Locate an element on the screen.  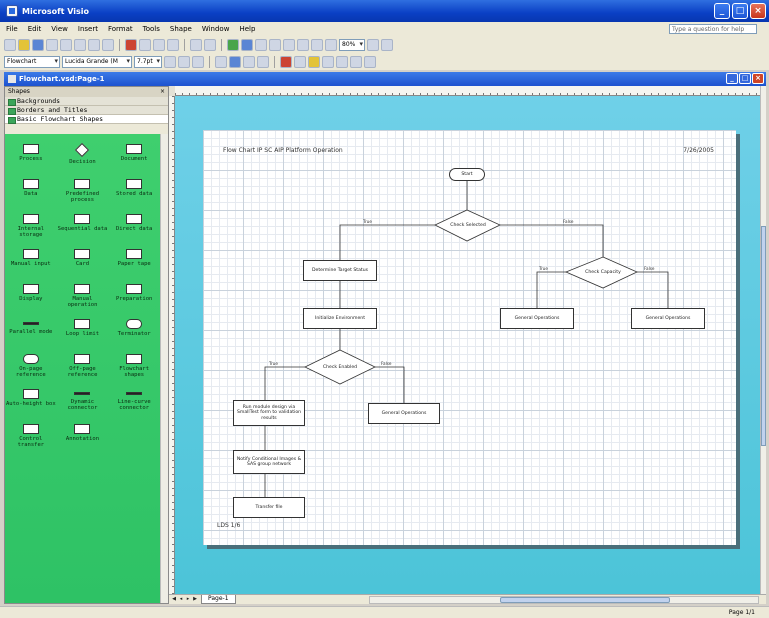
copy-icon is located at coordinates (145, 44).